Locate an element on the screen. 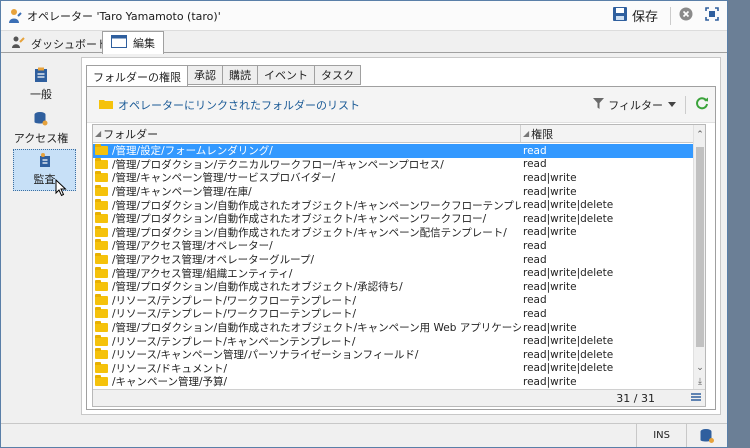 Image resolution: width=750 pixels, height=448 pixels. table-row: /管理/設定/フォームレンダリング/read is located at coordinates (393, 151).